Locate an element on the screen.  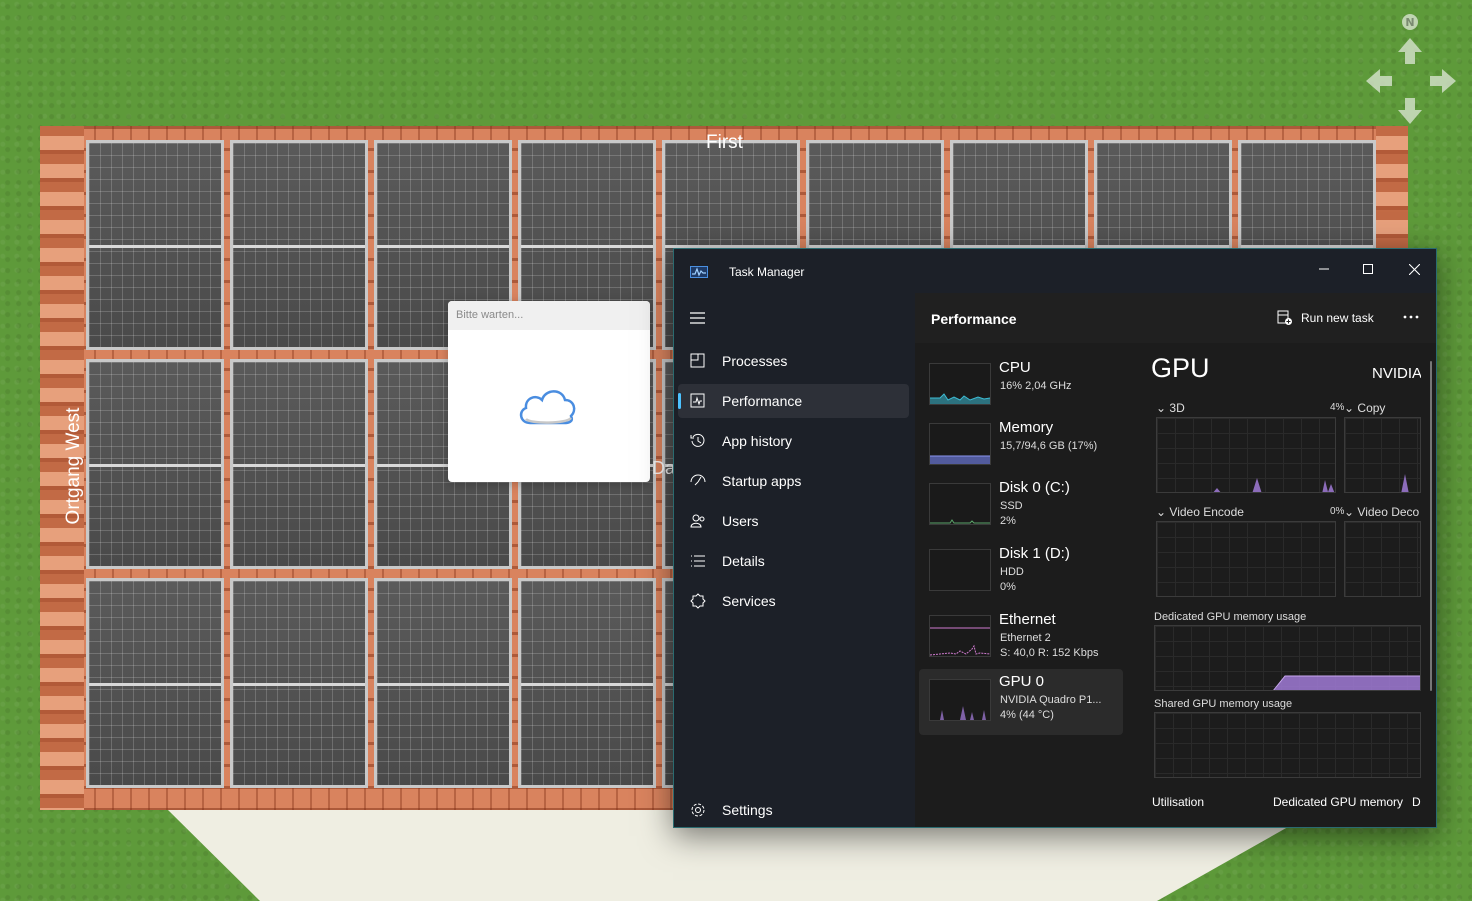
resource-detail: Ethernet 2 is located at coordinates (1025, 638).